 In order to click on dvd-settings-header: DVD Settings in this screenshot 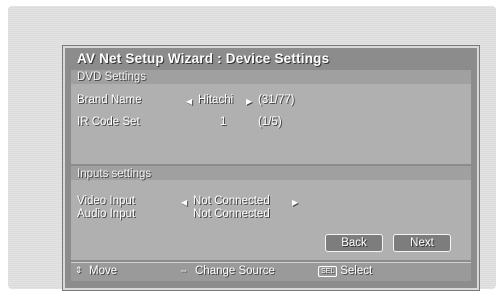, I will do `click(112, 77)`.